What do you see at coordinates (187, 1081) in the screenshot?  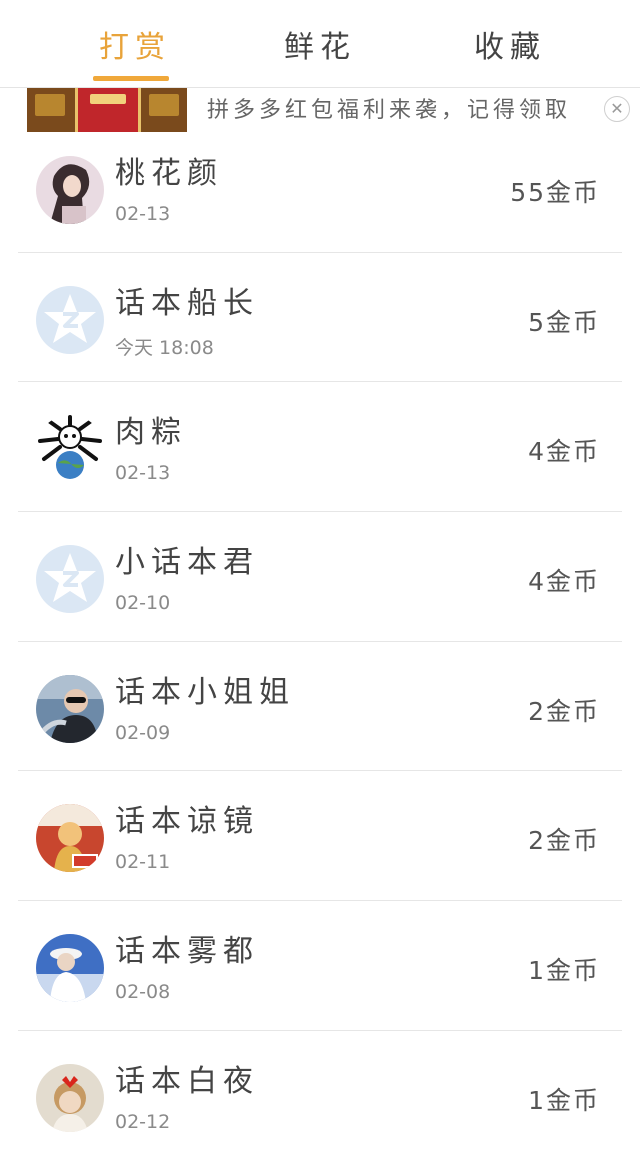 I see `user-name: 话本白夜` at bounding box center [187, 1081].